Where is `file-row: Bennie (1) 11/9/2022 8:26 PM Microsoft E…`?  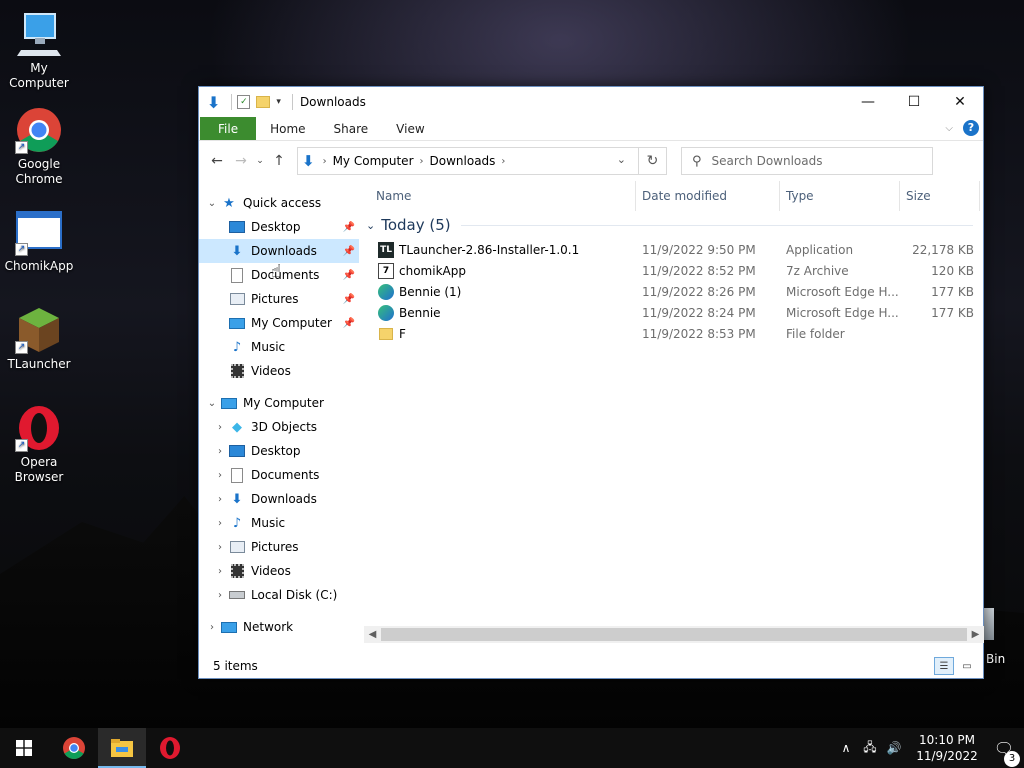 file-row: Bennie (1) 11/9/2022 8:26 PM Microsoft E… is located at coordinates (671, 291).